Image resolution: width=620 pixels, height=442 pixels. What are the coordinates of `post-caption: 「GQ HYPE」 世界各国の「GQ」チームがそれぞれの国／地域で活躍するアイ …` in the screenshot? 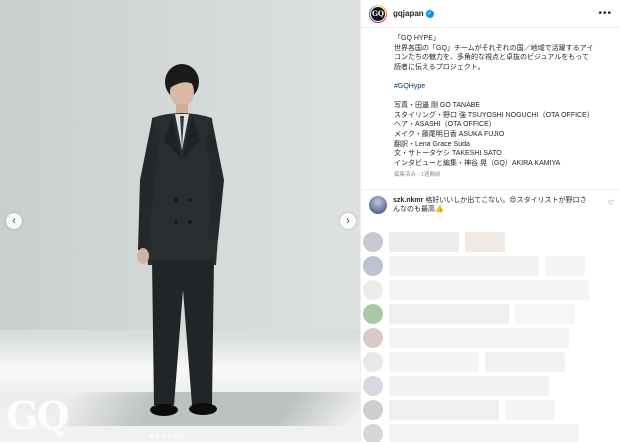 It's located at (490, 104).